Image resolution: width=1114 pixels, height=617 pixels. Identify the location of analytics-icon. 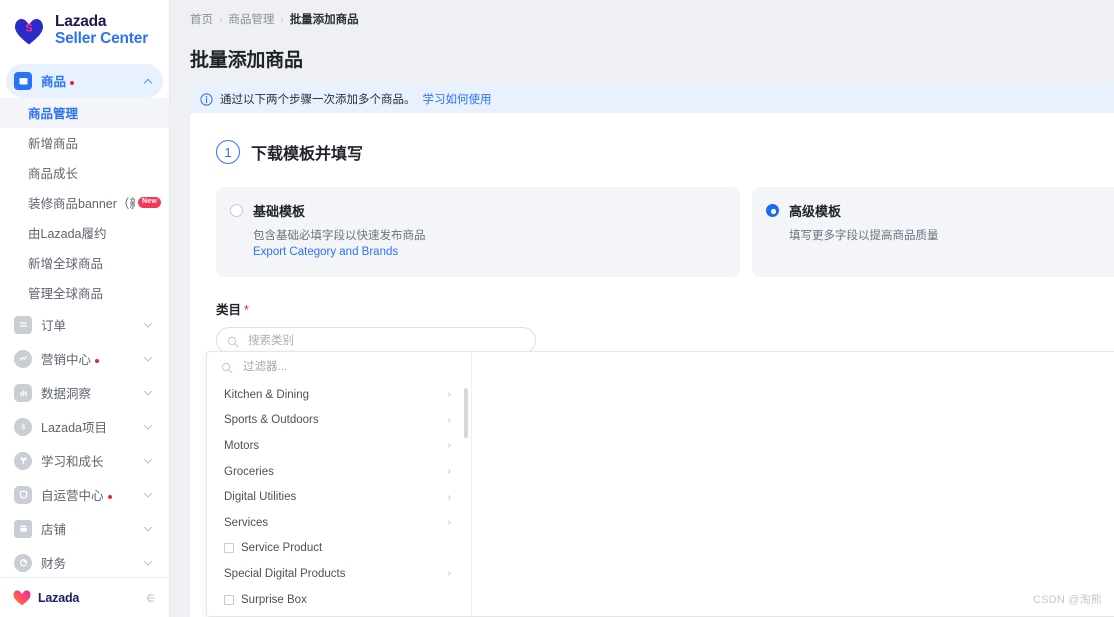
(23, 392).